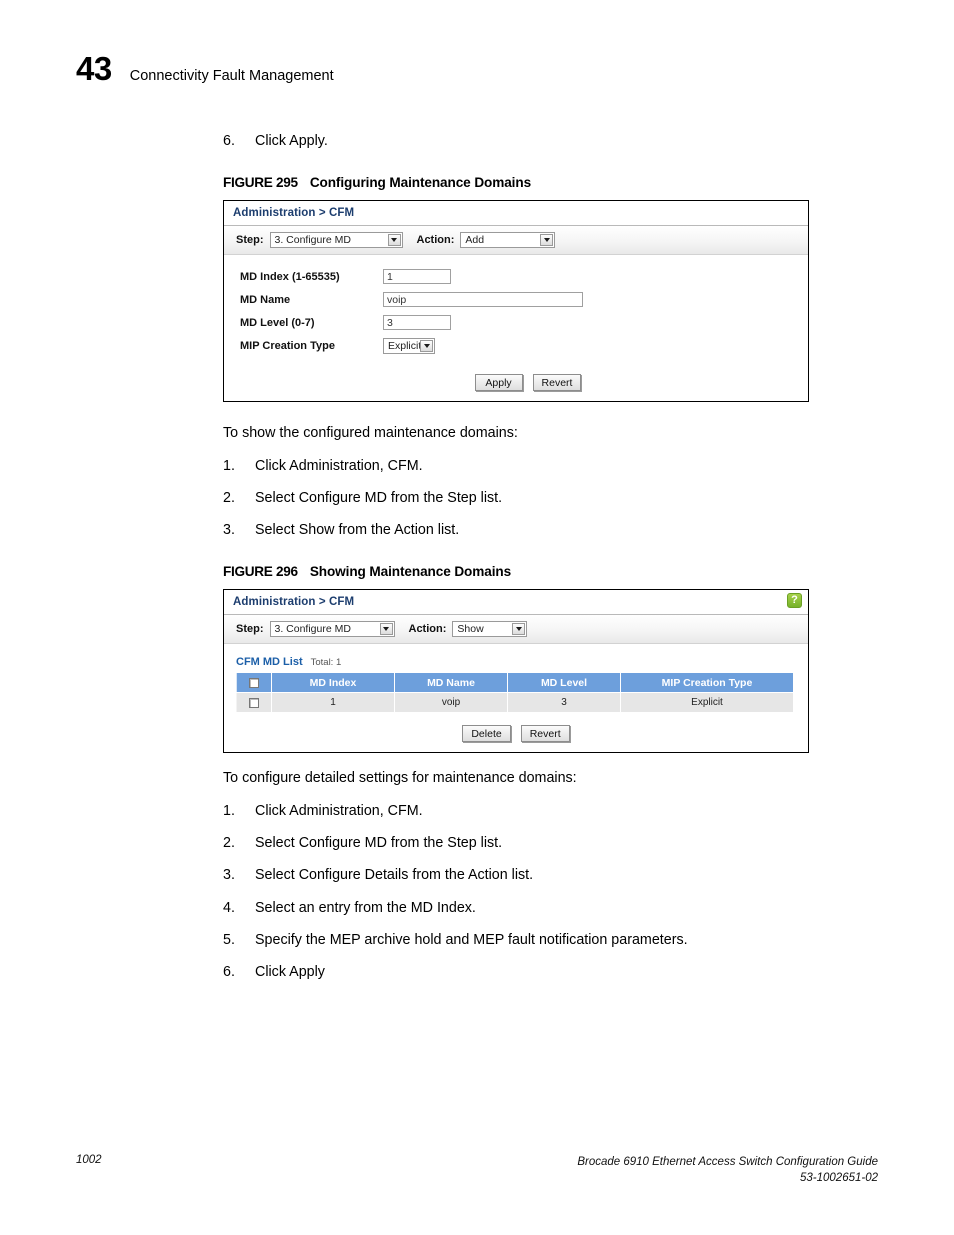 The image size is (954, 1235). Describe the element at coordinates (420, 183) in the screenshot. I see `figure-title: Configuring Maintenance Domains` at that location.